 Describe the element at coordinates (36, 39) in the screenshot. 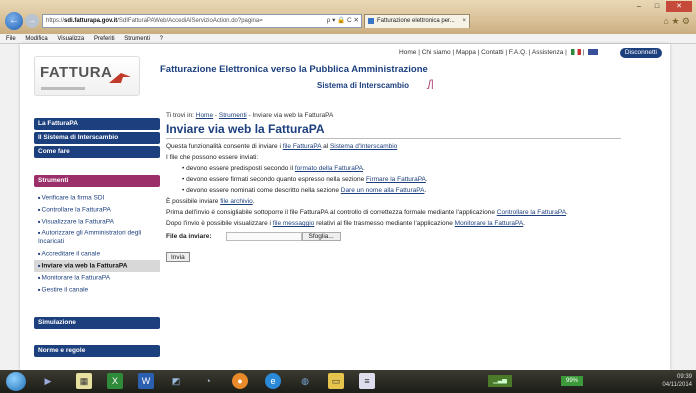

I see `menu-edit: Modifica` at that location.